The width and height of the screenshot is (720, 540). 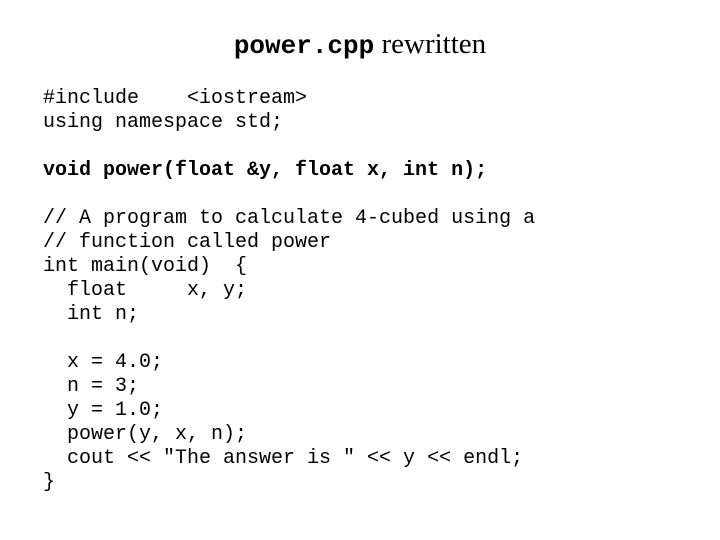 I want to click on code-line-assign-n: n = 3;, so click(x=91, y=386).